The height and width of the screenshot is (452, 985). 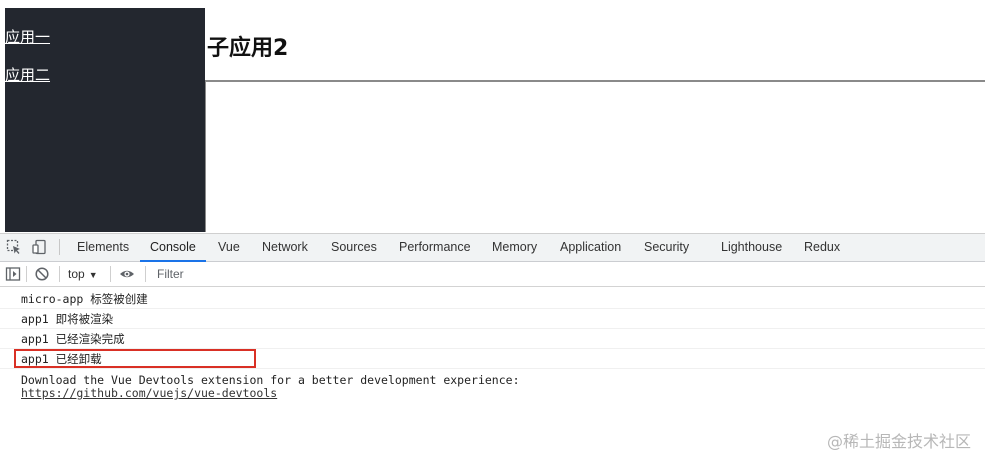 What do you see at coordinates (93, 275) in the screenshot?
I see `caret-down-icon: ▼` at bounding box center [93, 275].